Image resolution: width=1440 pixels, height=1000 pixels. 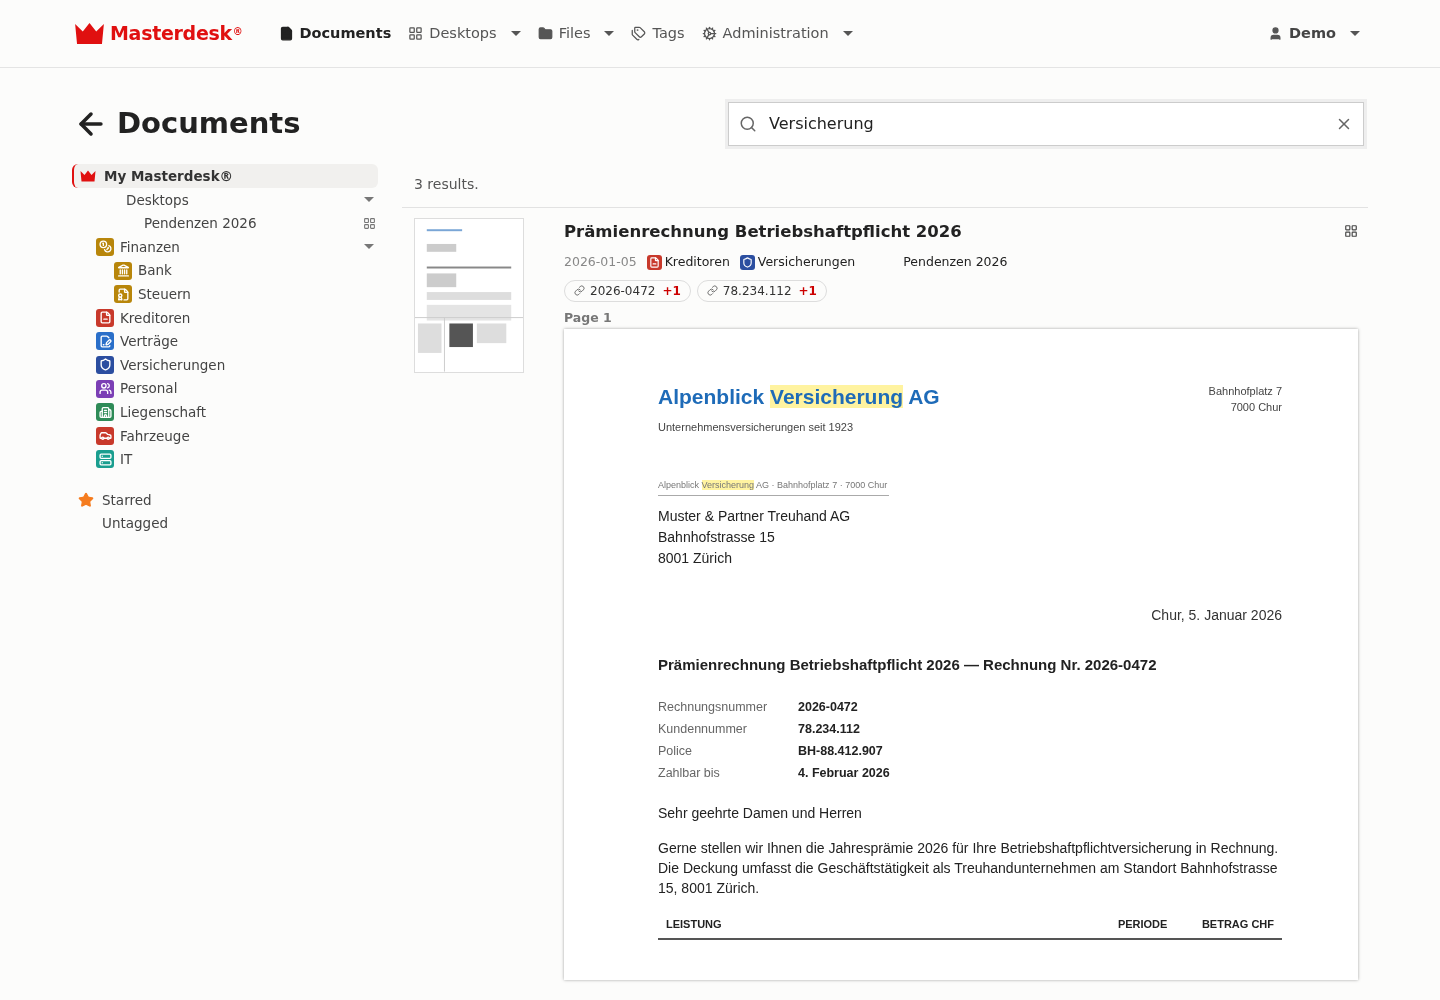 I want to click on sidebar-item: Steuern, so click(x=164, y=294).